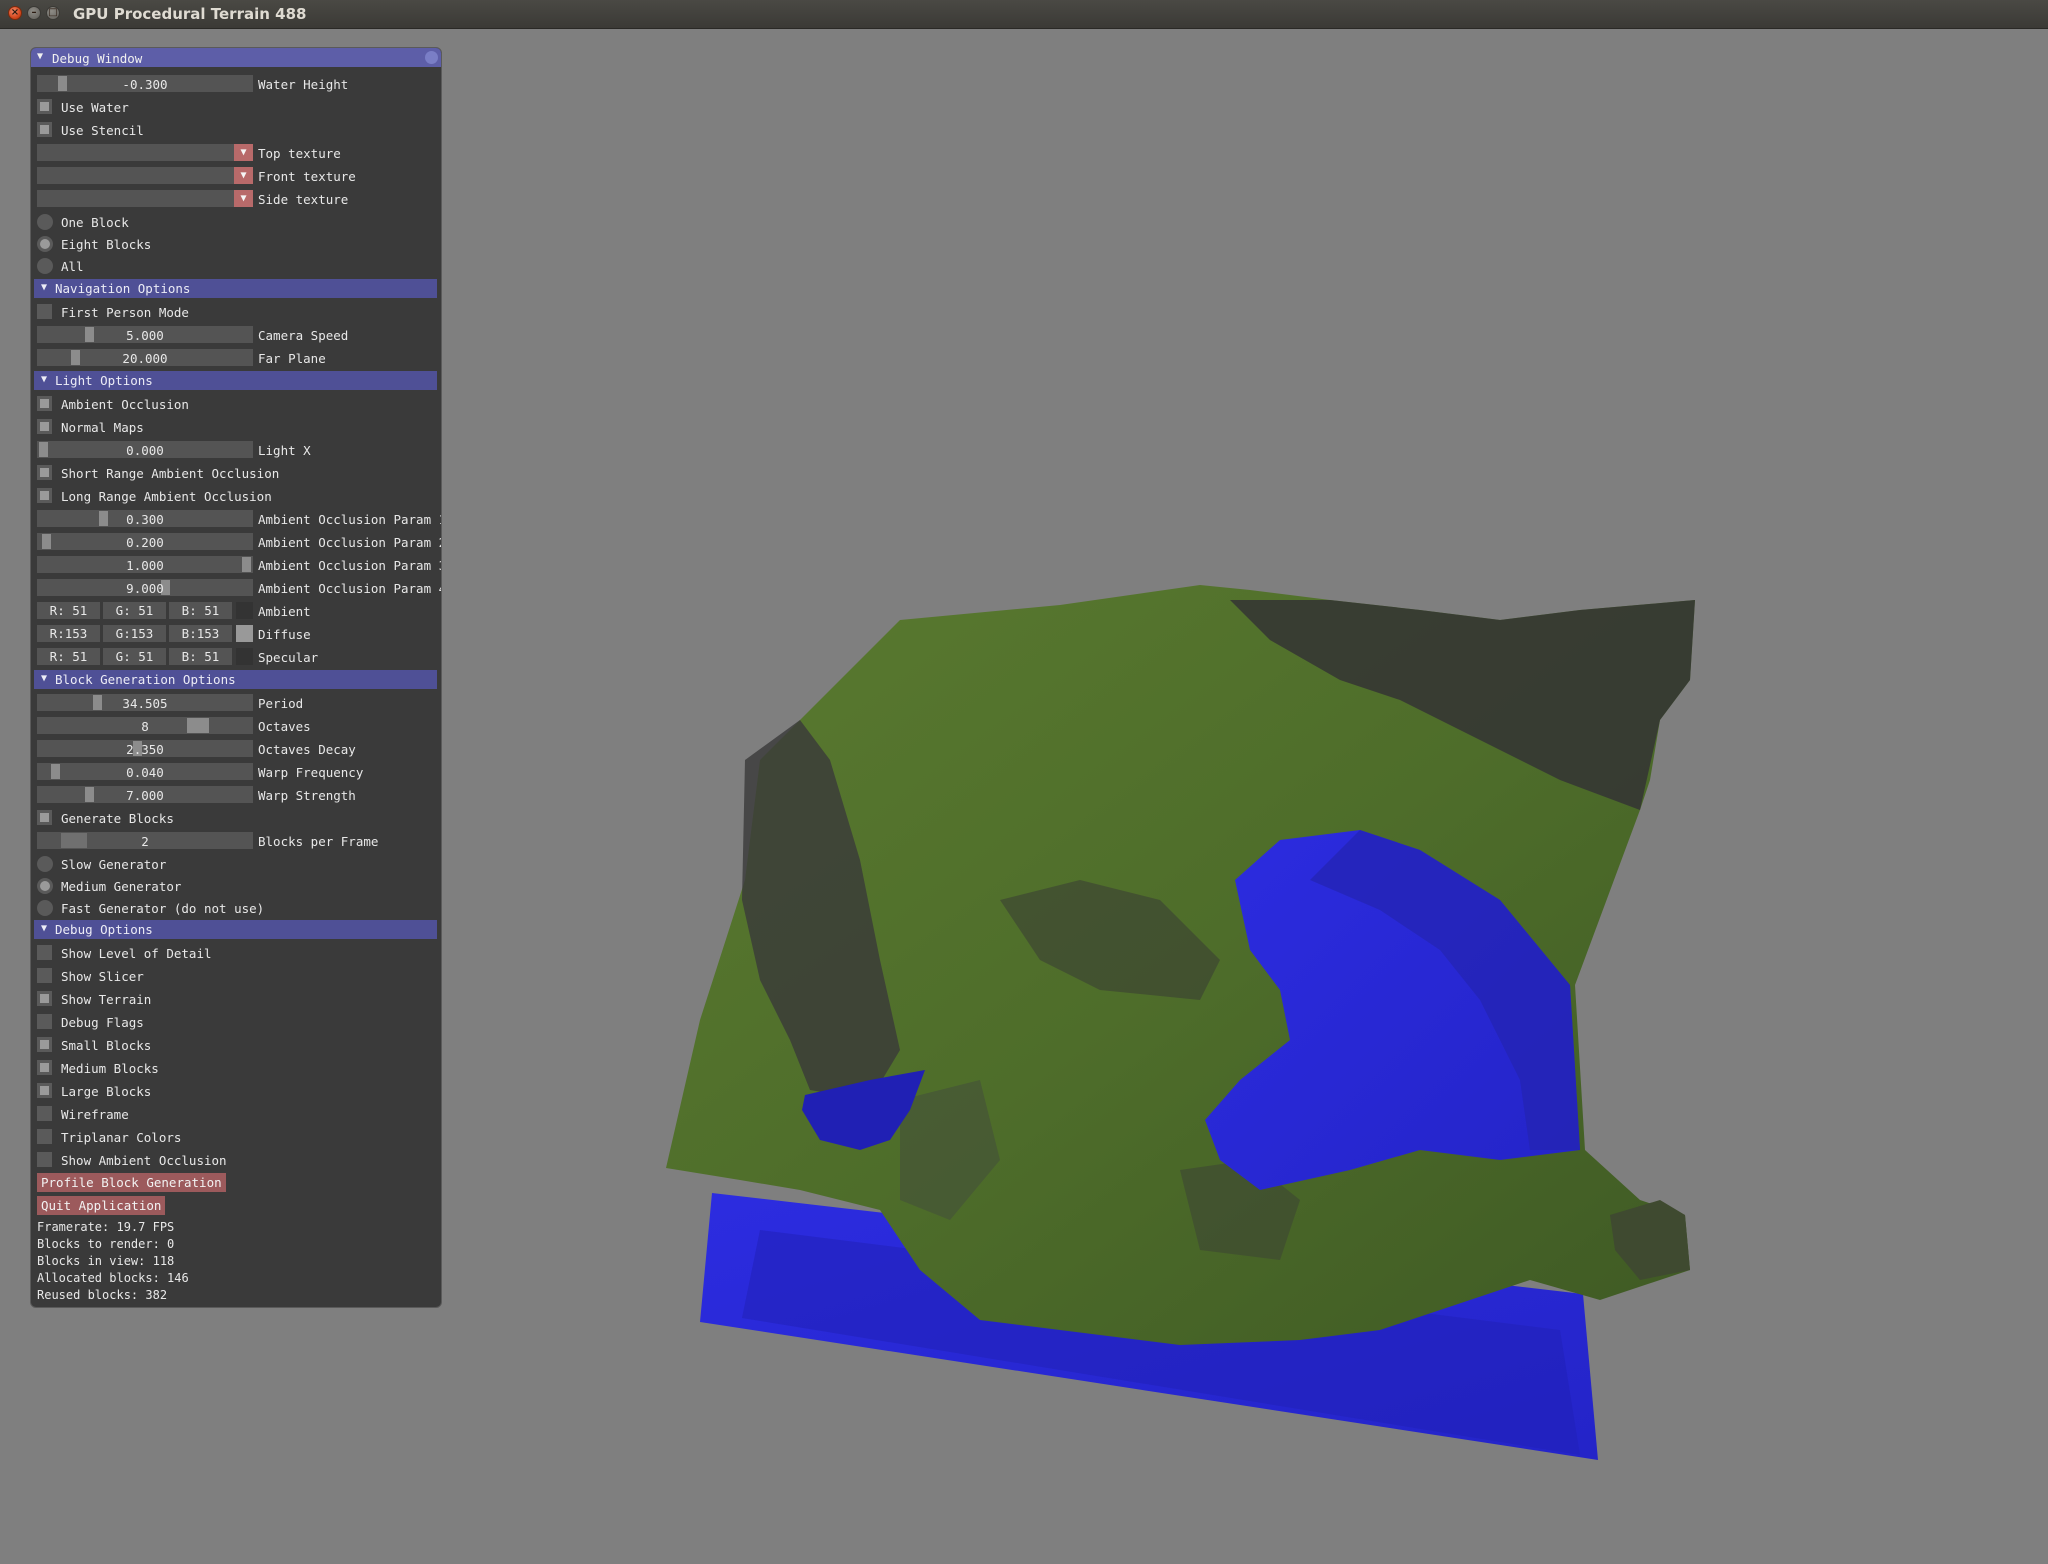 The image size is (2048, 1564). Describe the element at coordinates (44, 952) in the screenshot. I see `show-lod-checkbox` at that location.